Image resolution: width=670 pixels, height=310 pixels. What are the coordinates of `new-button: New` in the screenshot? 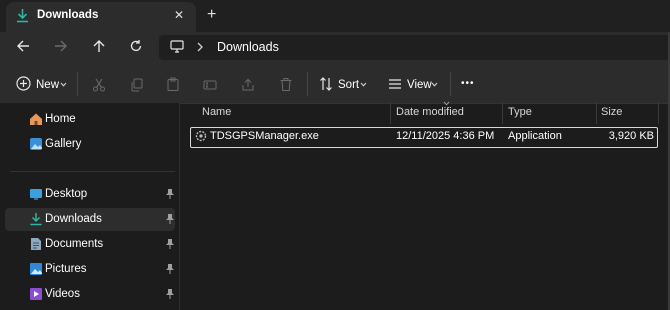 It's located at (41, 84).